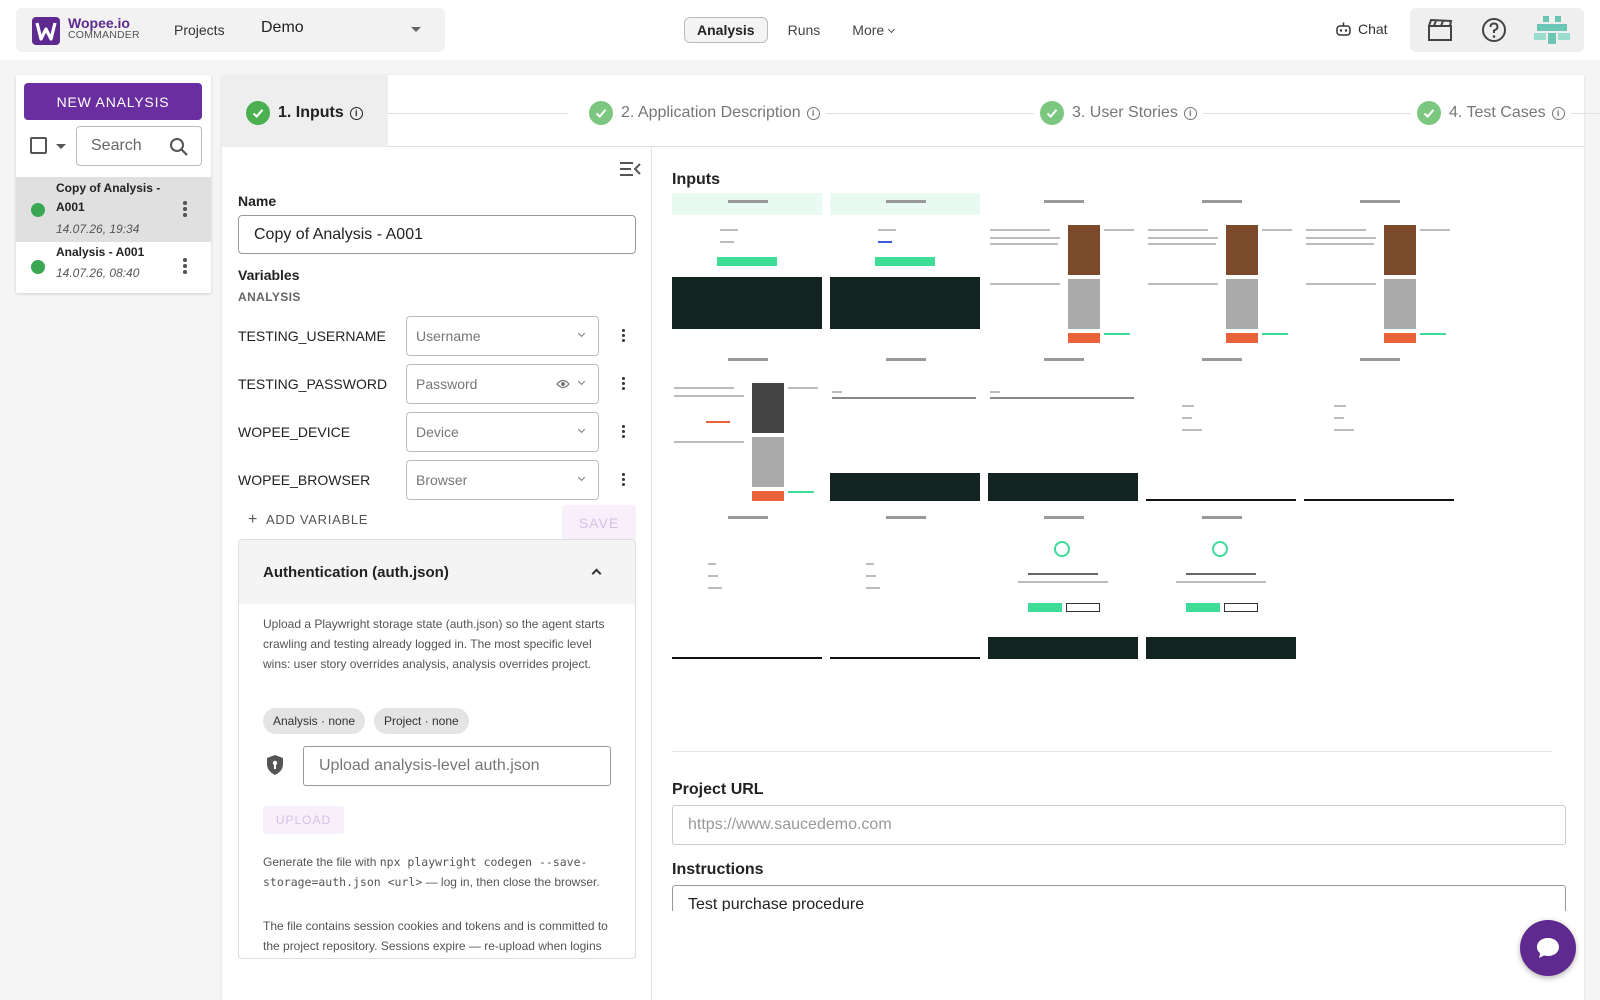  Describe the element at coordinates (1494, 30) in the screenshot. I see `help-circle-icon` at that location.